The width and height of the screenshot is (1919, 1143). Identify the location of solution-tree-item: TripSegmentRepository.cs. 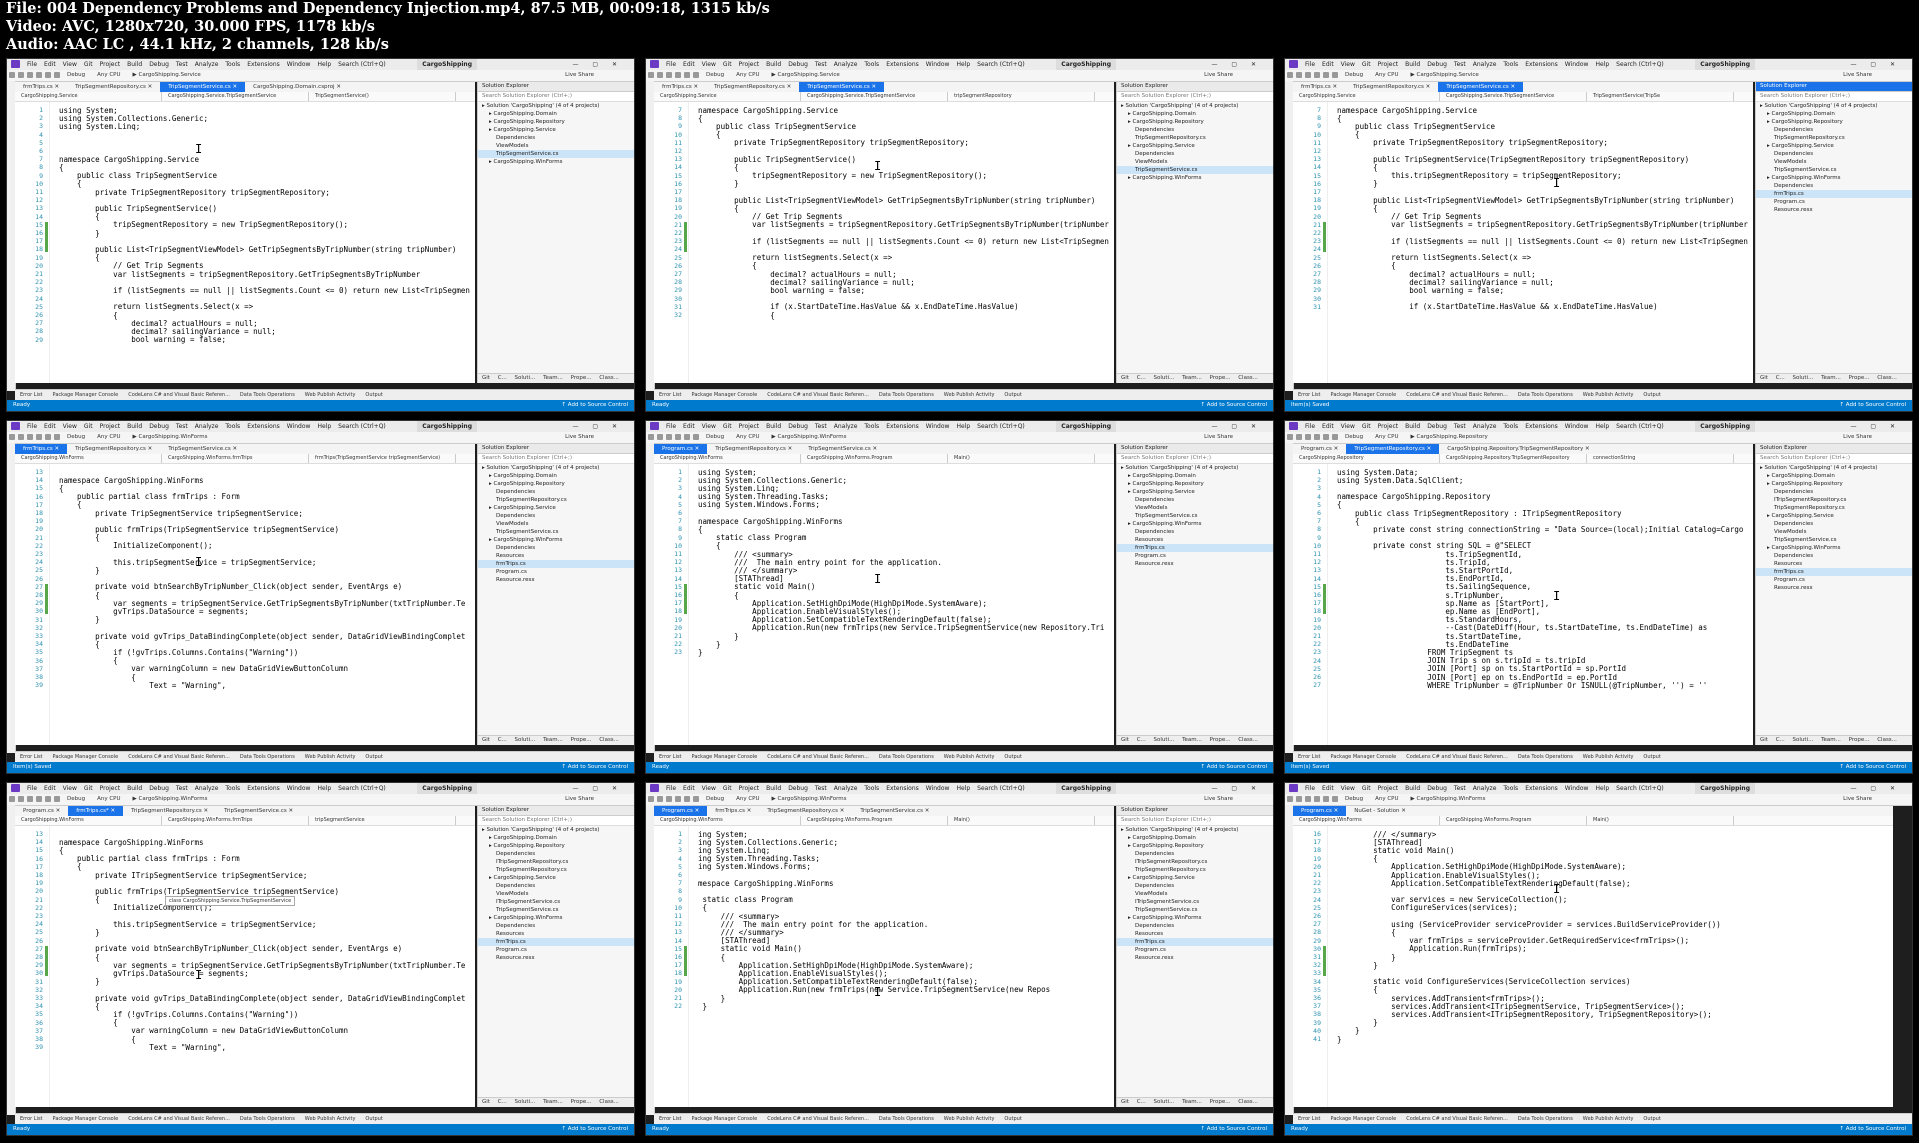
(1195, 138).